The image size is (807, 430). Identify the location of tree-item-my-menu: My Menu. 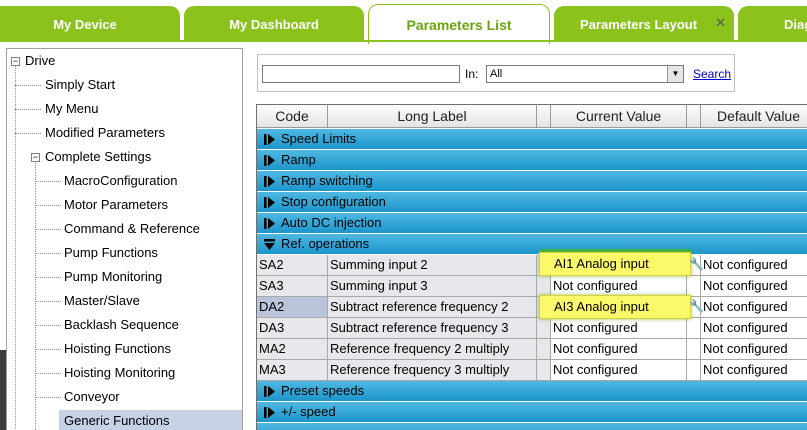
(71, 109).